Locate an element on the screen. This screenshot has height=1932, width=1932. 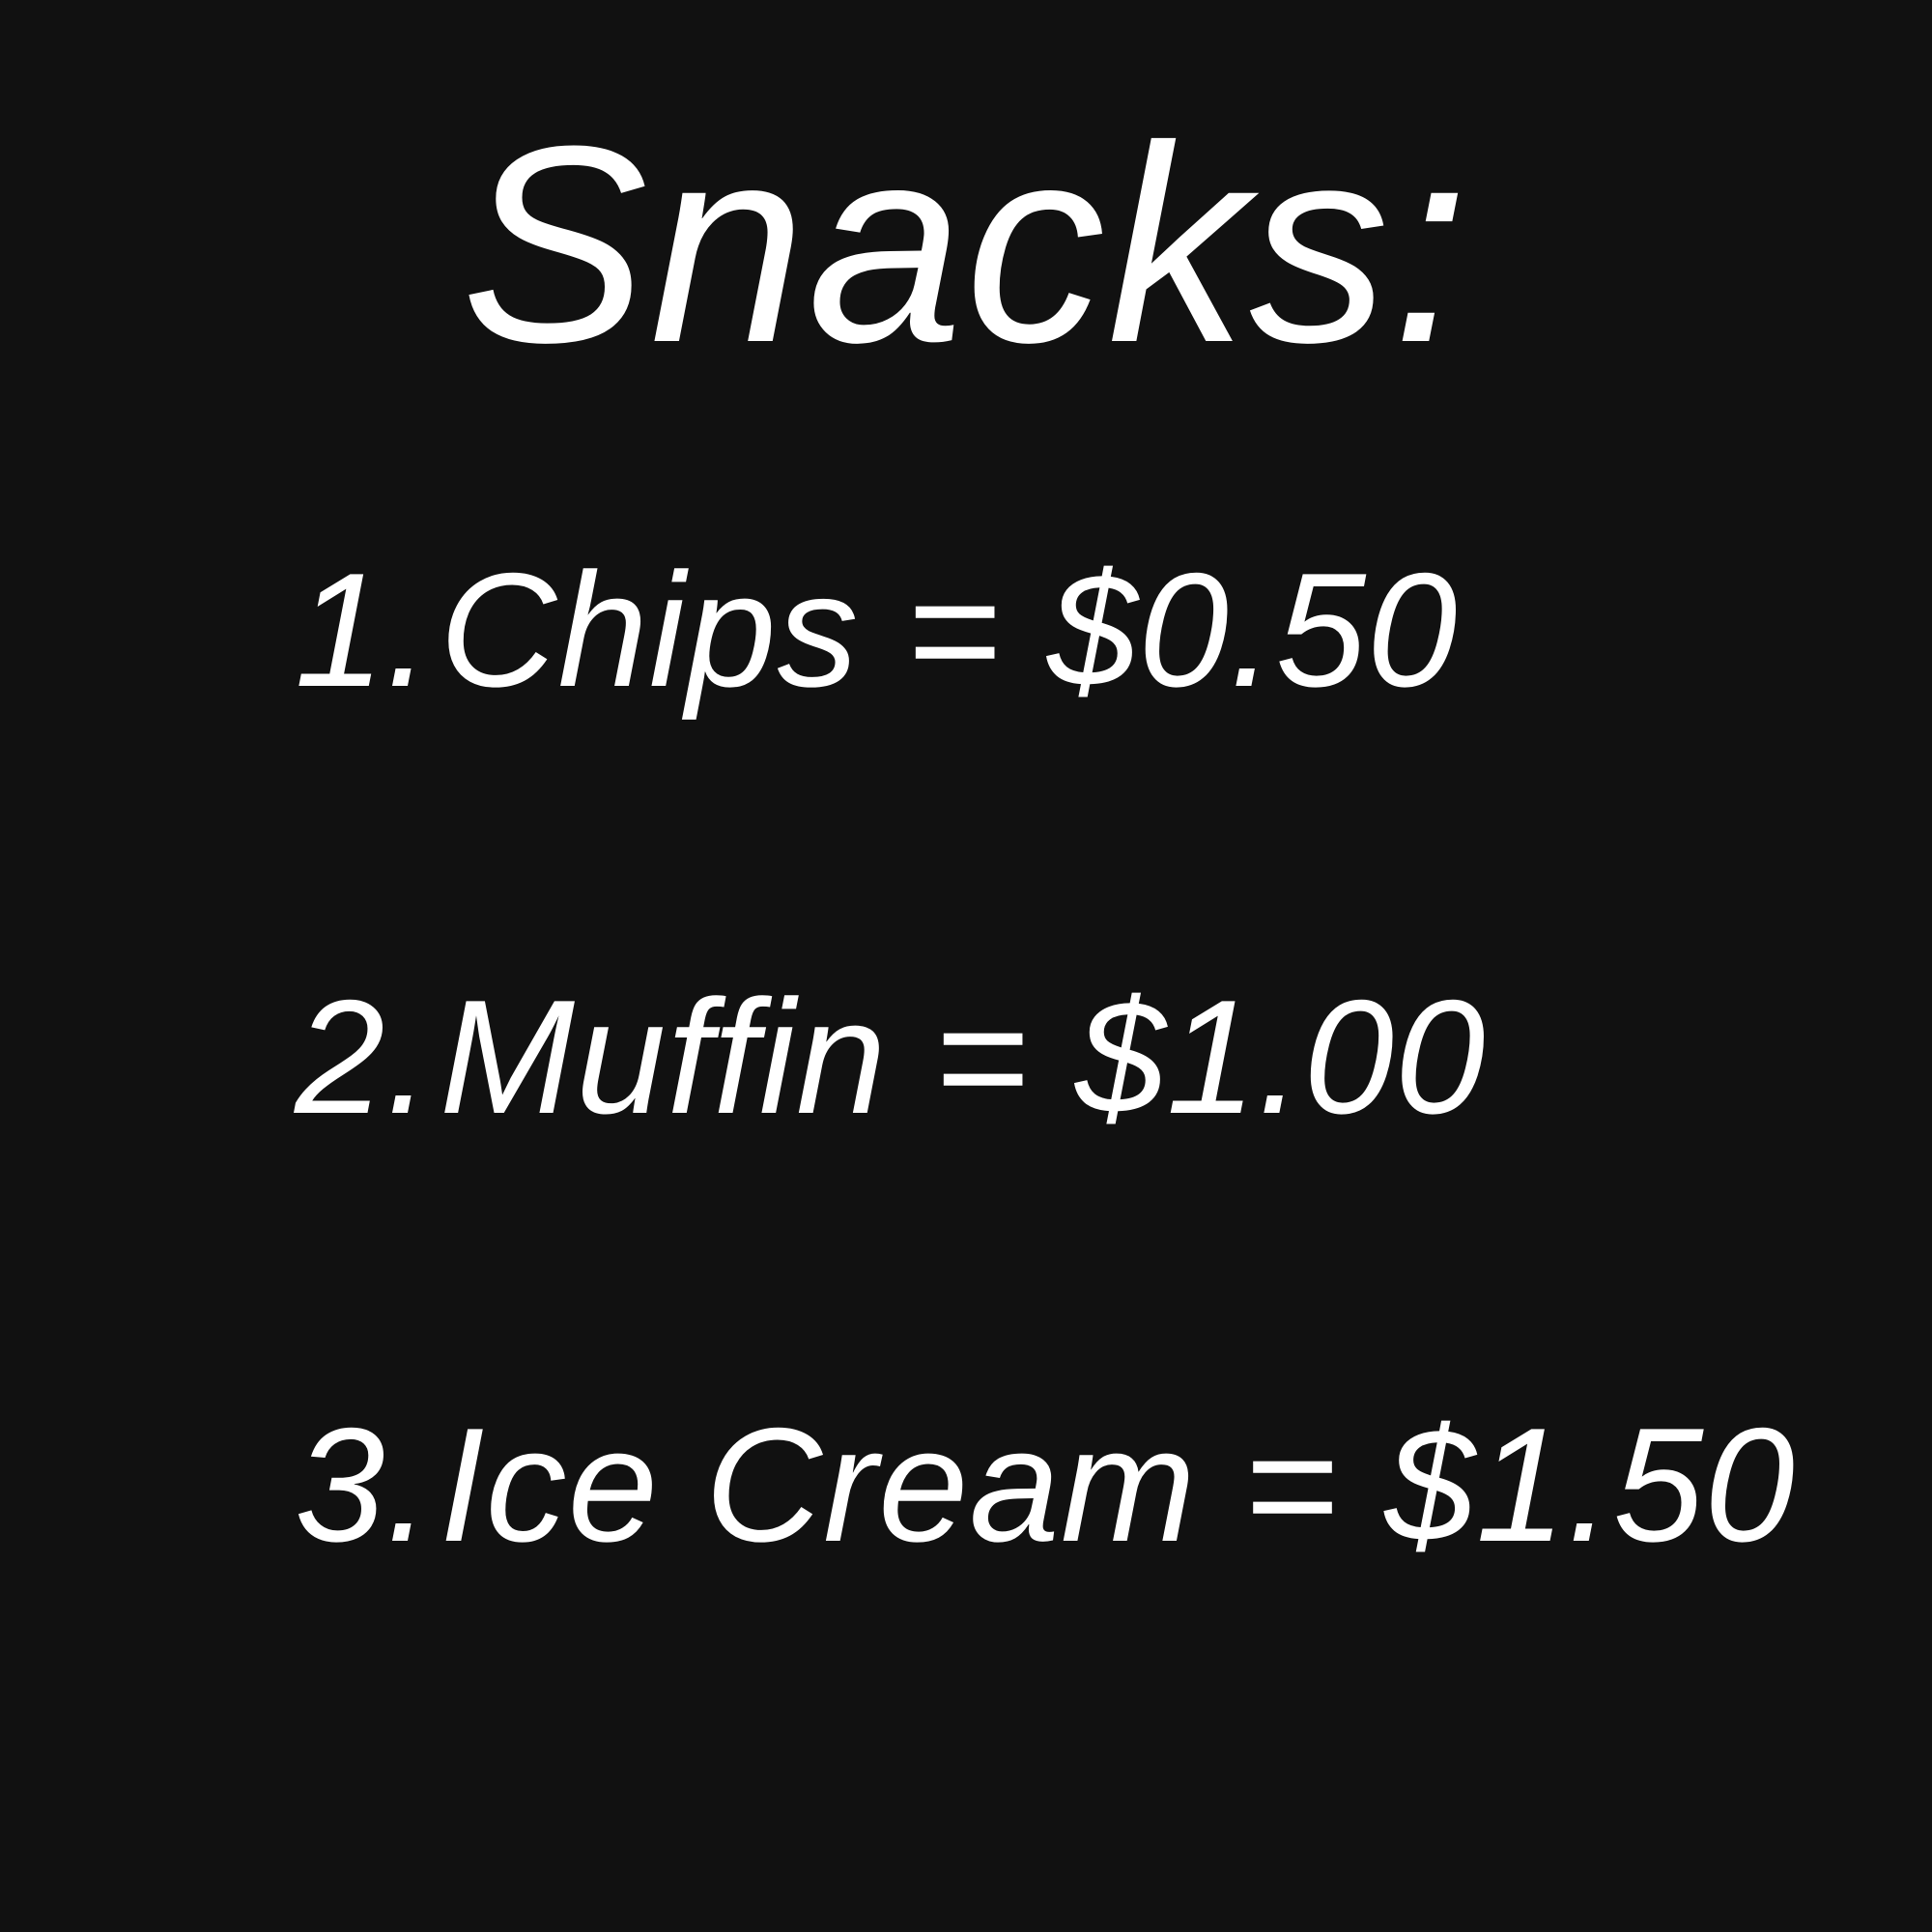
item-text: Ice Cream = $1.50 is located at coordinates (1118, 1485).